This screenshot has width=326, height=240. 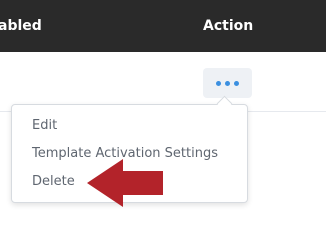 What do you see at coordinates (125, 183) in the screenshot?
I see `red-arrow-pointer-icon` at bounding box center [125, 183].